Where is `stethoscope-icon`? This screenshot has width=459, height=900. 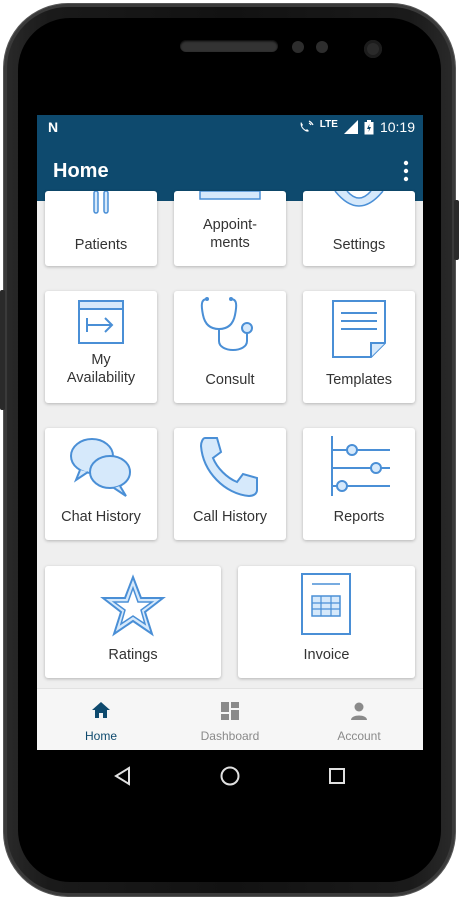 stethoscope-icon is located at coordinates (226, 324).